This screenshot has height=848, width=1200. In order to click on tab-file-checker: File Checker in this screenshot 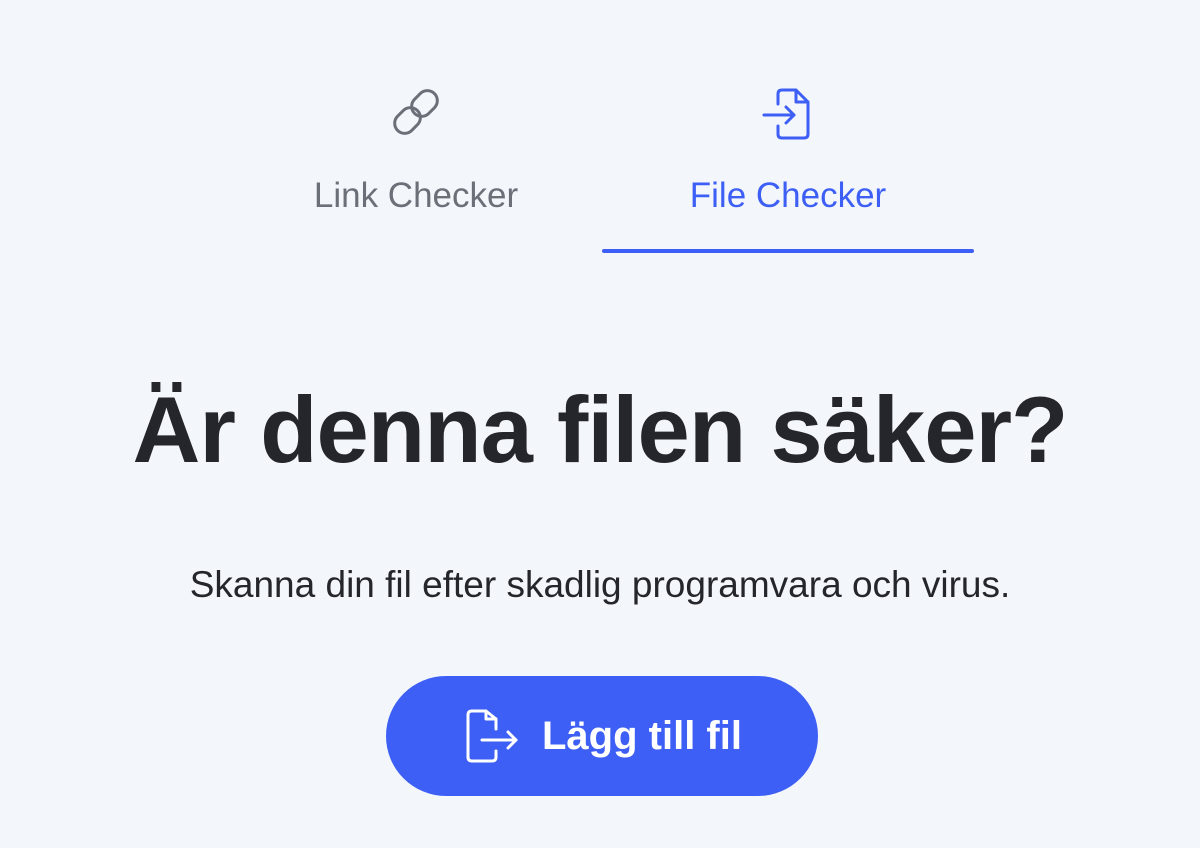, I will do `click(788, 167)`.